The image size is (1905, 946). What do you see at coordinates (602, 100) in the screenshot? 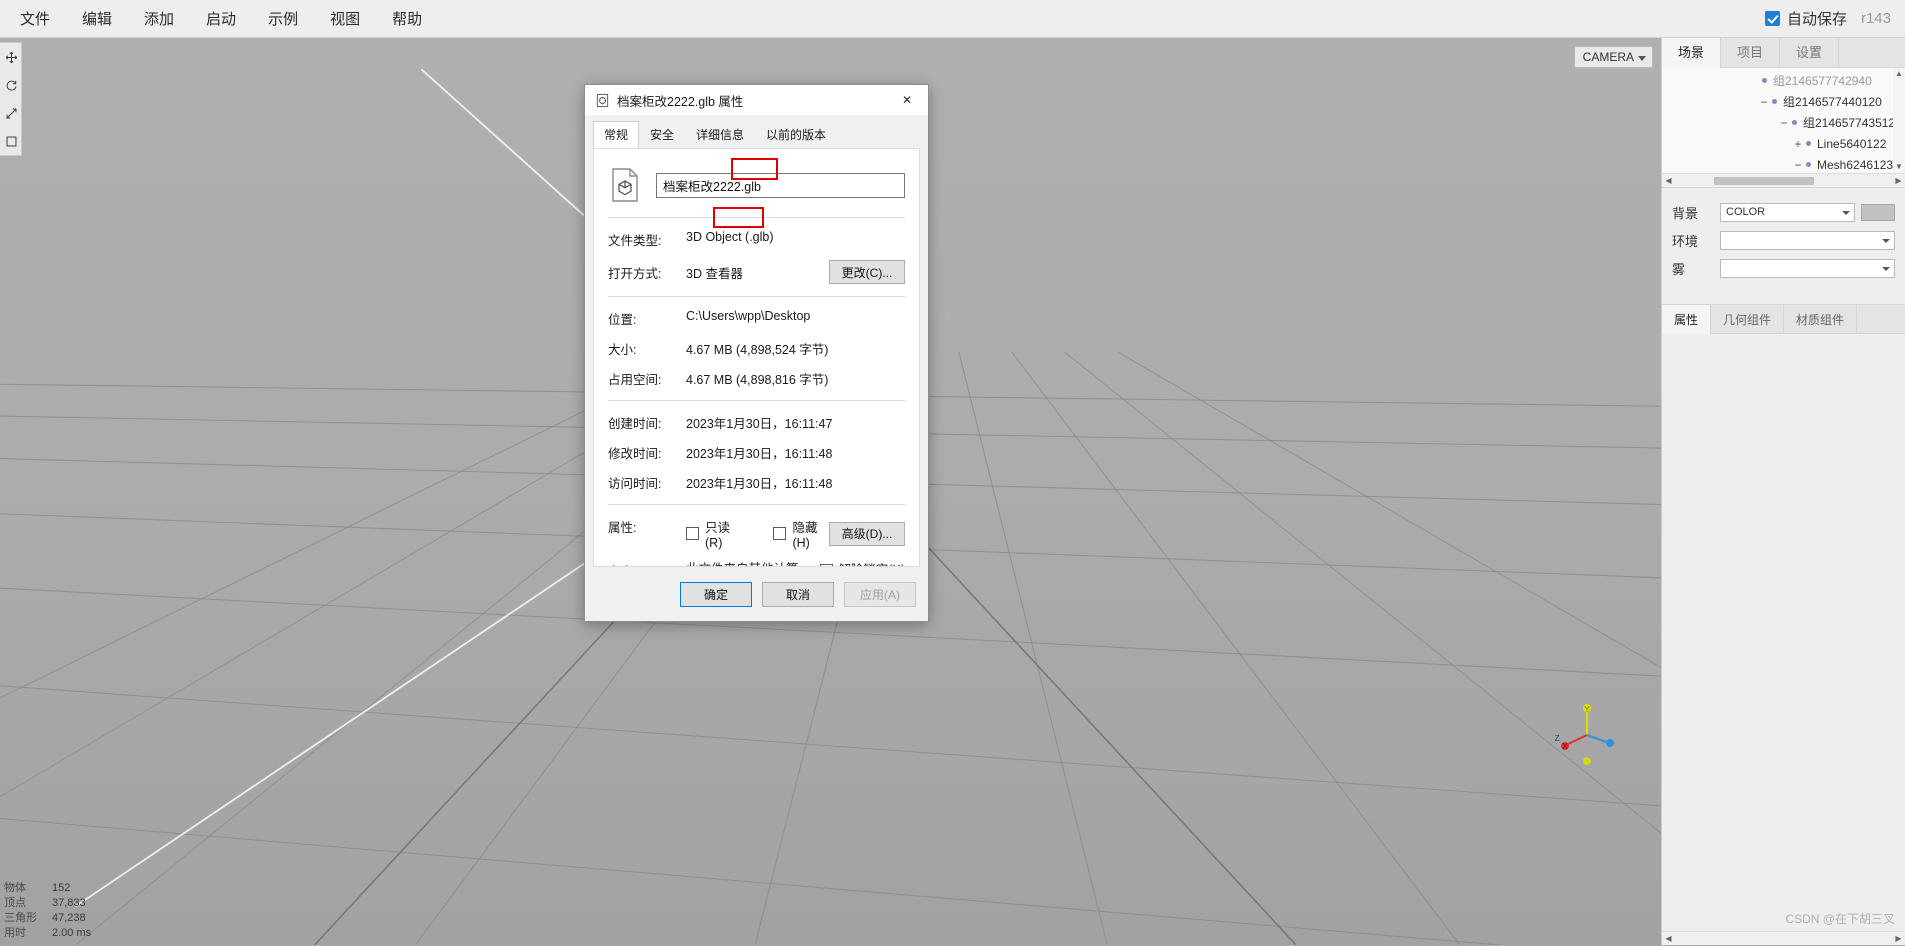
I see `file-properties-icon` at bounding box center [602, 100].